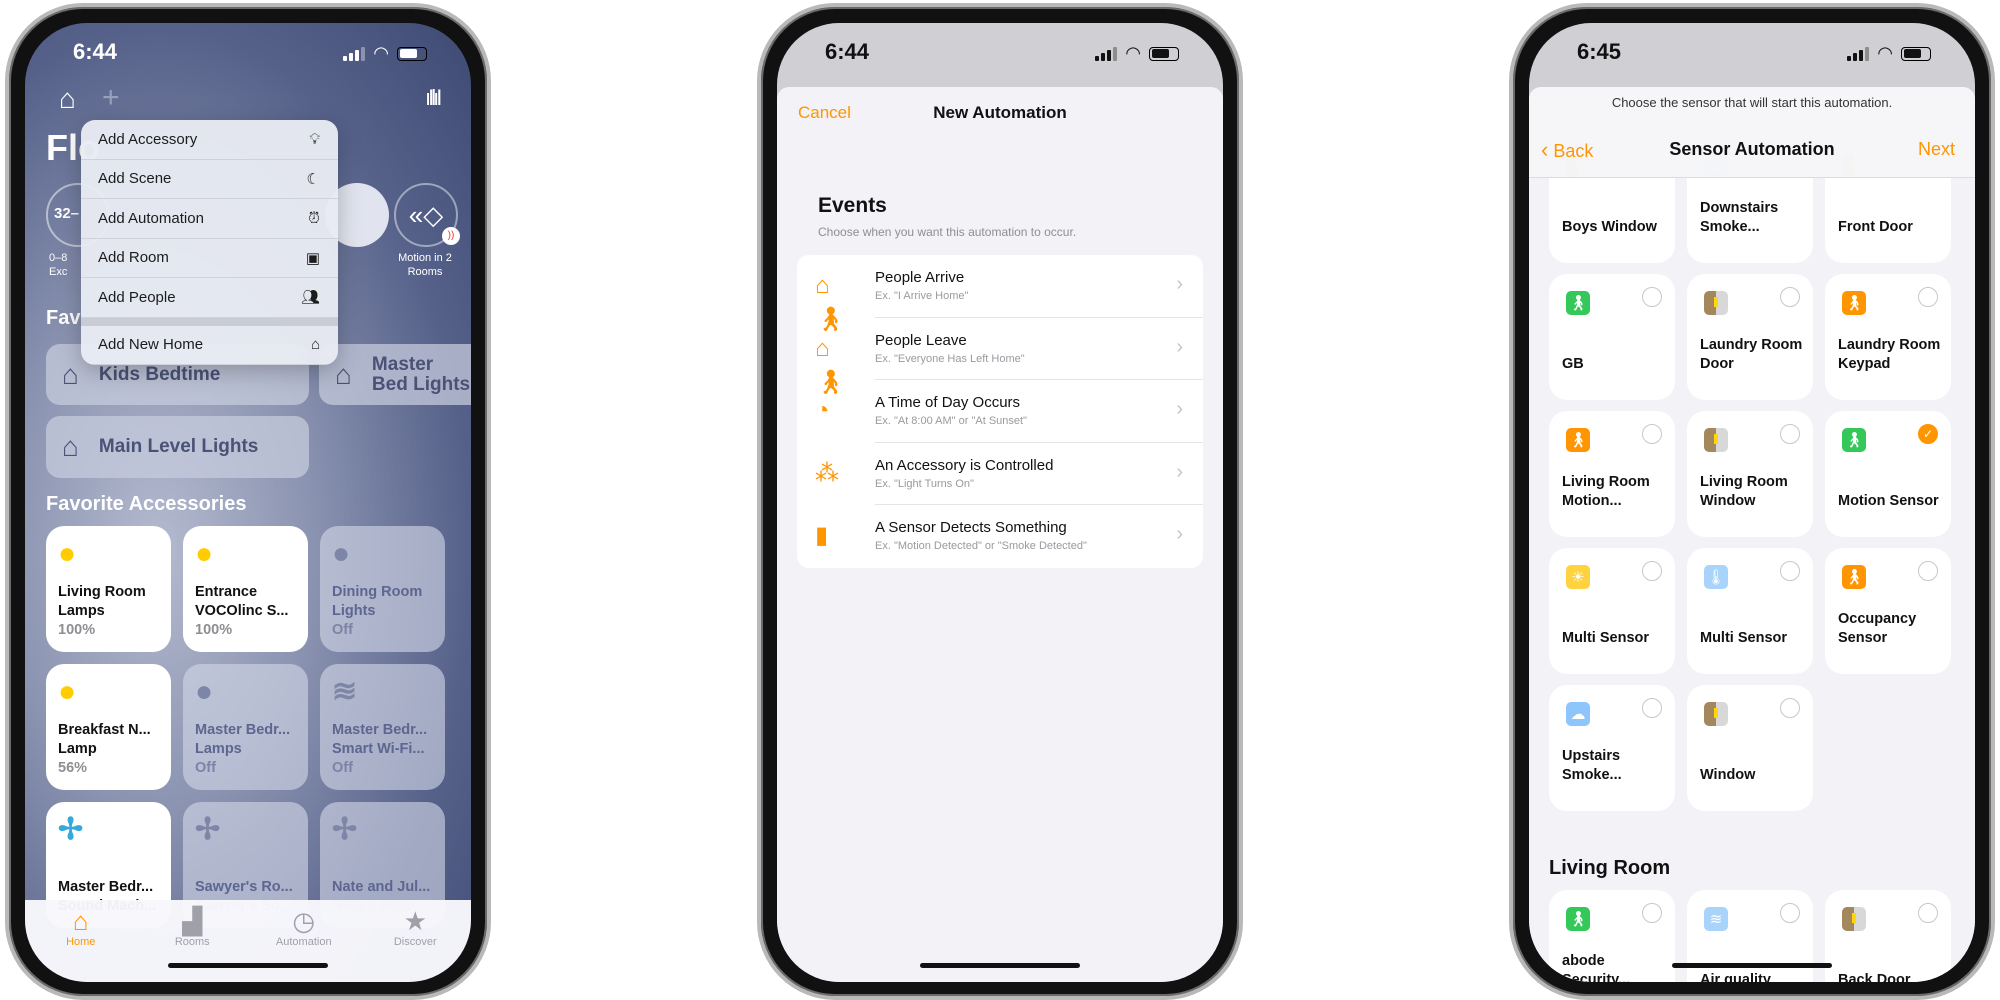 The image size is (2000, 1000). I want to click on temperature-icon: 🌡︎, so click(1716, 577).